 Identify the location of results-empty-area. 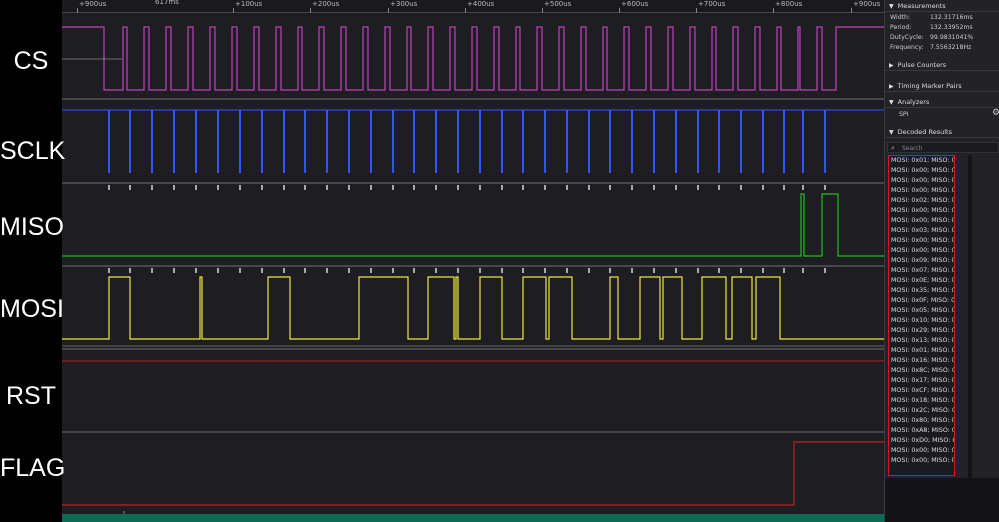
(942, 500).